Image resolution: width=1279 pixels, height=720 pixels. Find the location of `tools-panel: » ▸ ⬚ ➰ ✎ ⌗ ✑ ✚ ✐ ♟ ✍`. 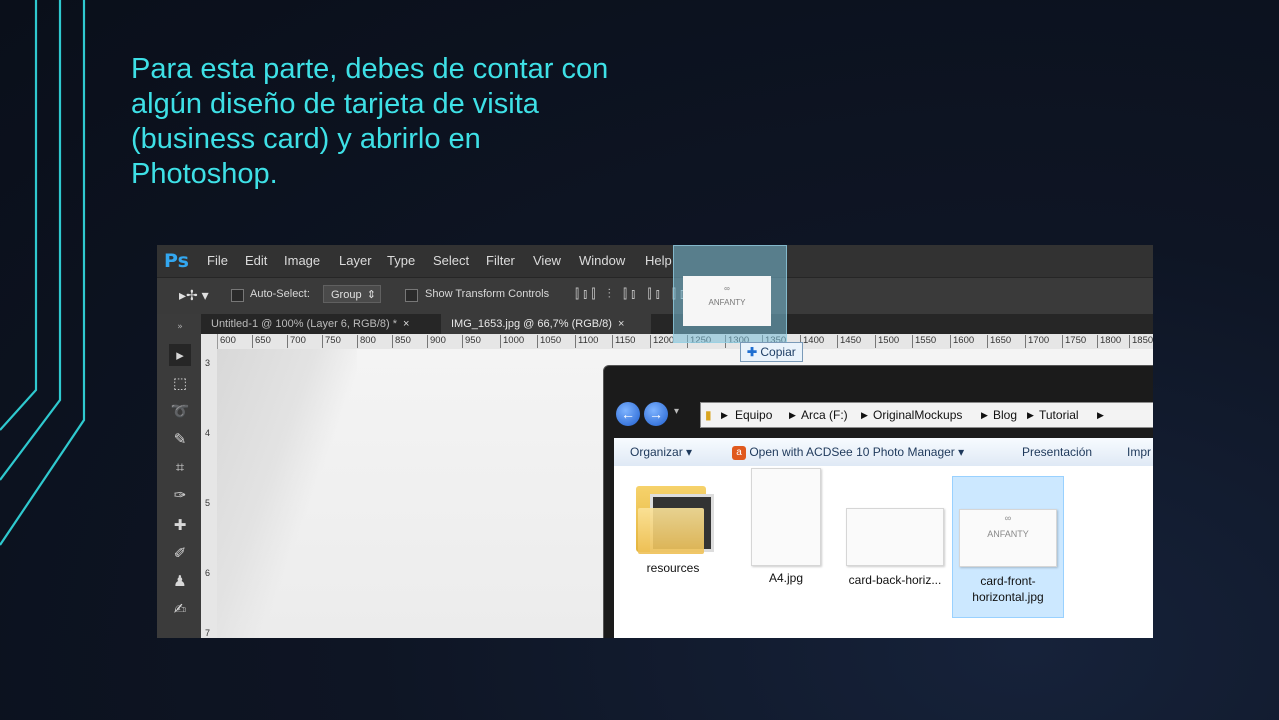

tools-panel: » ▸ ⬚ ➰ ✎ ⌗ ✑ ✚ ✐ ♟ ✍ is located at coordinates (179, 476).